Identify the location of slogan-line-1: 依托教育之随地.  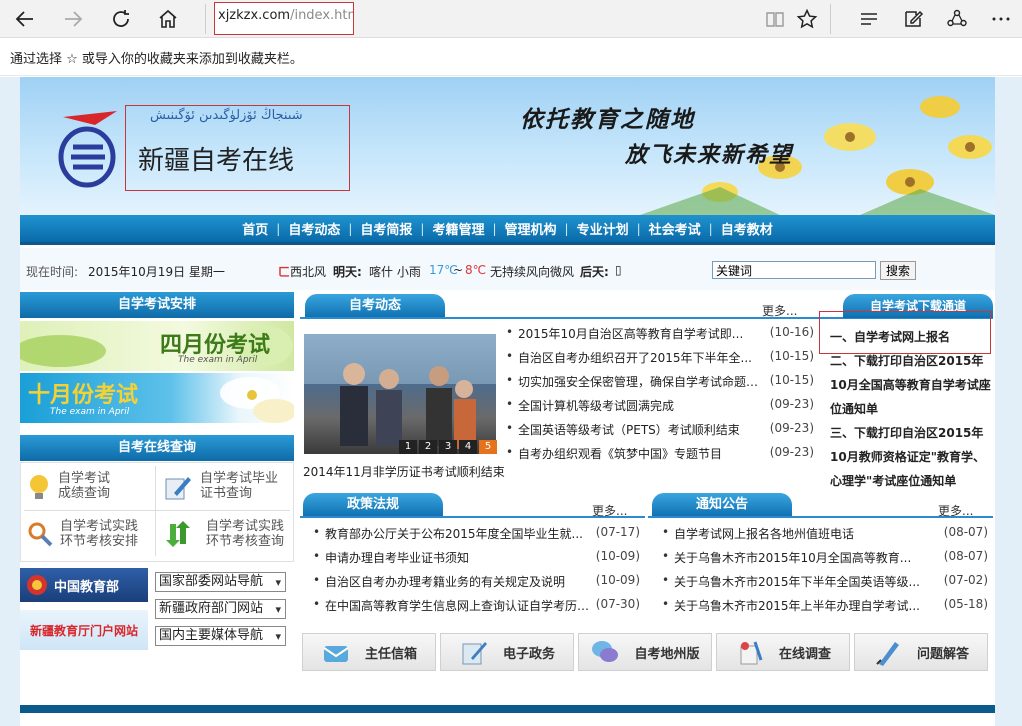
(607, 119).